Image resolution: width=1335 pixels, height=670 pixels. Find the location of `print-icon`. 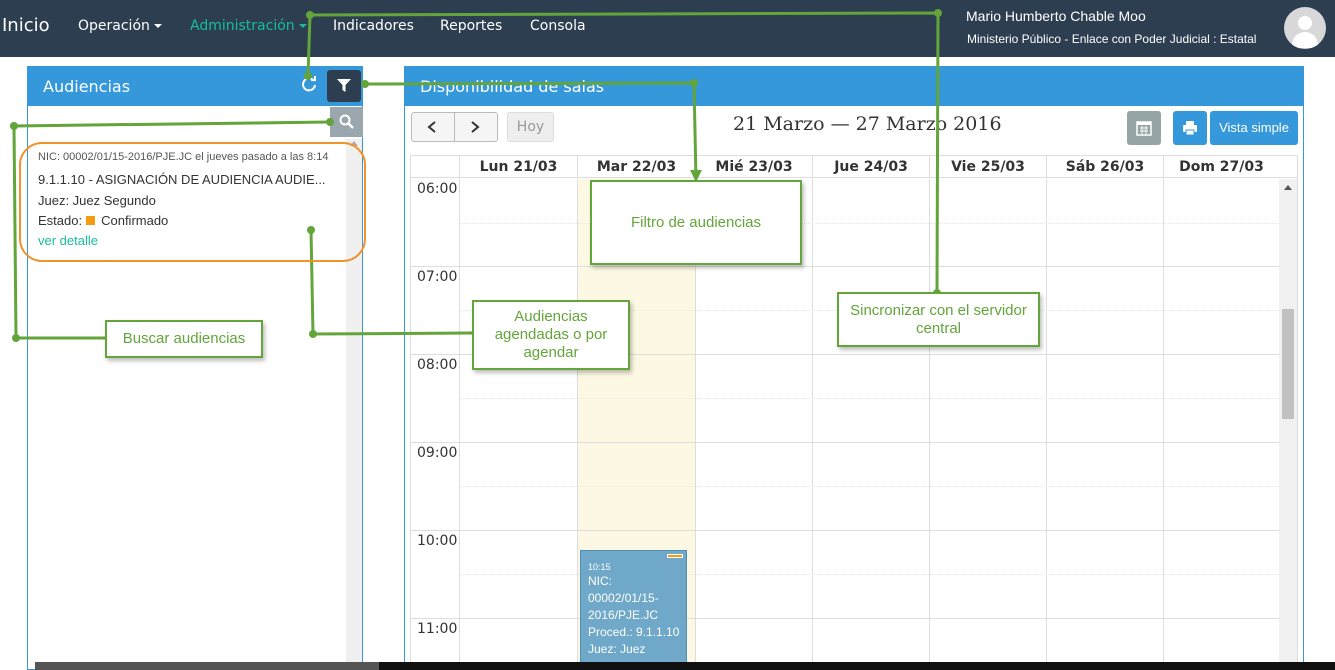

print-icon is located at coordinates (1190, 128).